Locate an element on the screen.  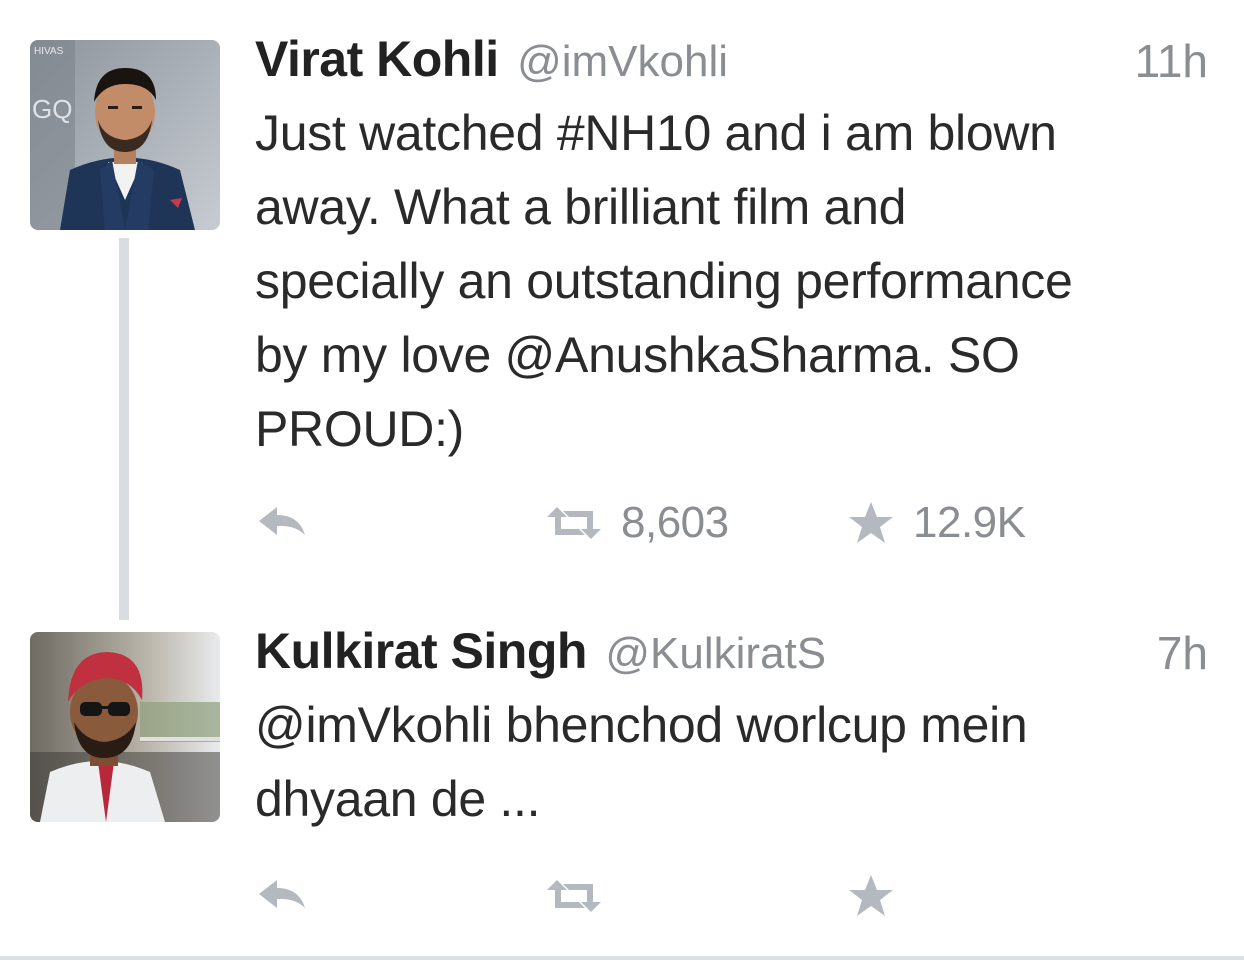
tweet-header: Kulkirat Singh @KulkiratS 7h is located at coordinates (731, 652).